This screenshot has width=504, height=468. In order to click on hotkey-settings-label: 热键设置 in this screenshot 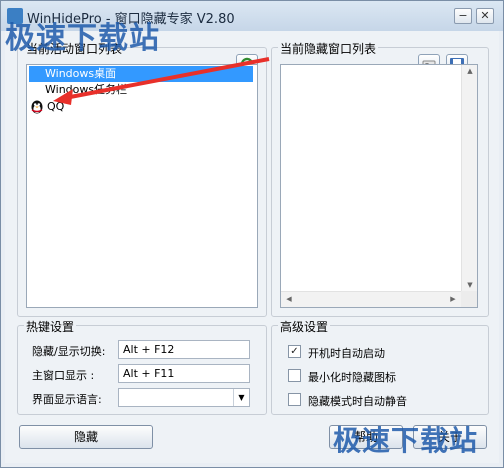, I will do `click(50, 326)`.